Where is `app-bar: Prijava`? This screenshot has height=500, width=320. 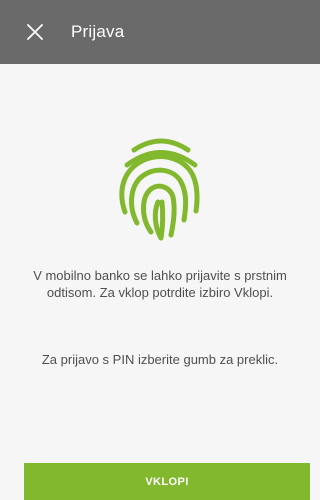 app-bar: Prijava is located at coordinates (160, 32).